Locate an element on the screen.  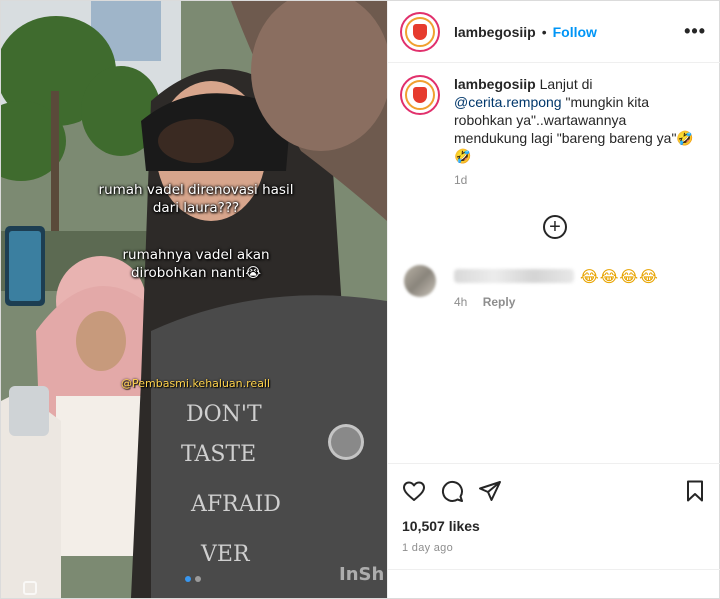
post-header: lambegosiip • Follow ••• is located at coordinates (554, 32).